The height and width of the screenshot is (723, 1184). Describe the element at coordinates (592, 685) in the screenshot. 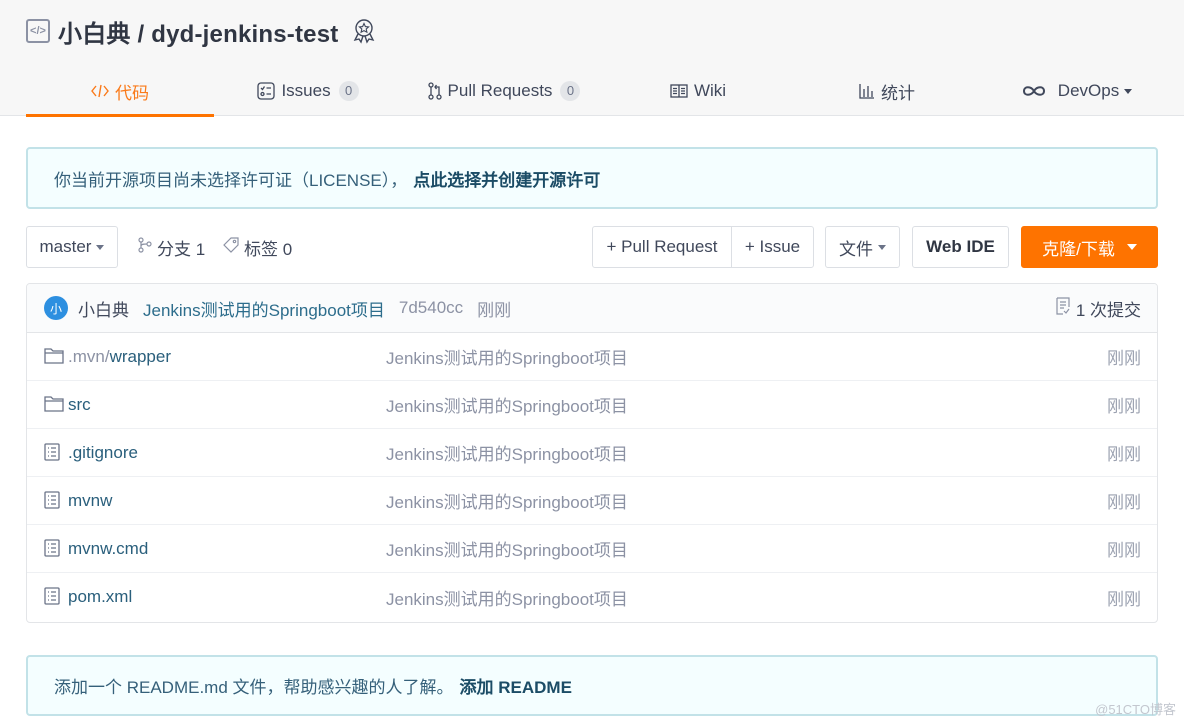

I see `readme-notice: 添加一个 README.md 文件，帮助感兴趣的人了解。 添加 README` at that location.